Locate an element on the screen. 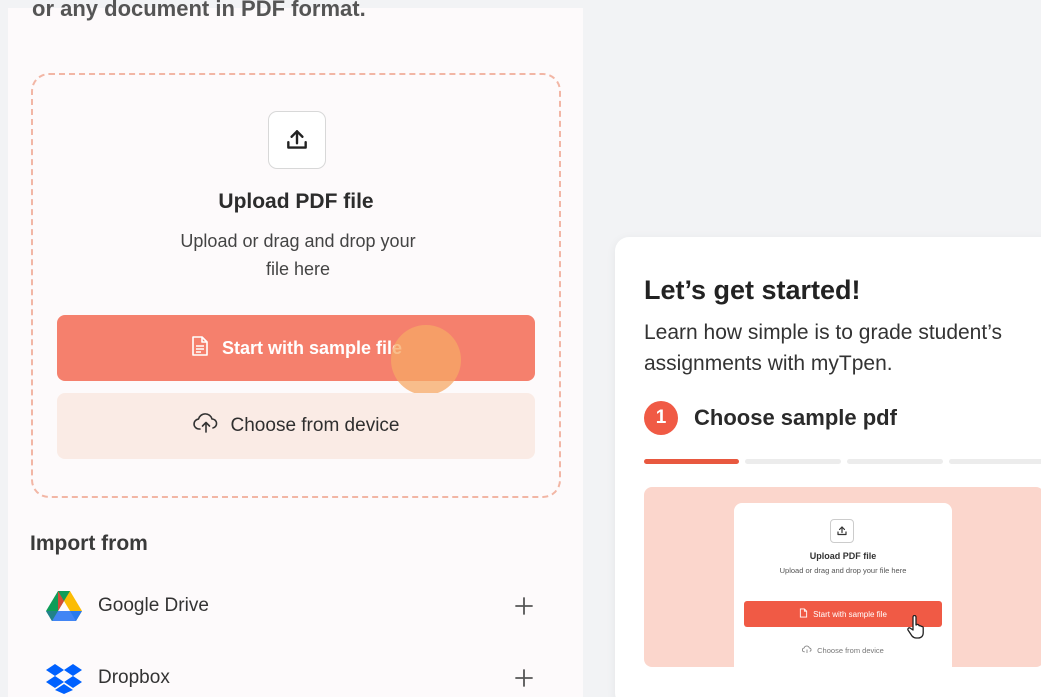  click-indicator is located at coordinates (426, 360).